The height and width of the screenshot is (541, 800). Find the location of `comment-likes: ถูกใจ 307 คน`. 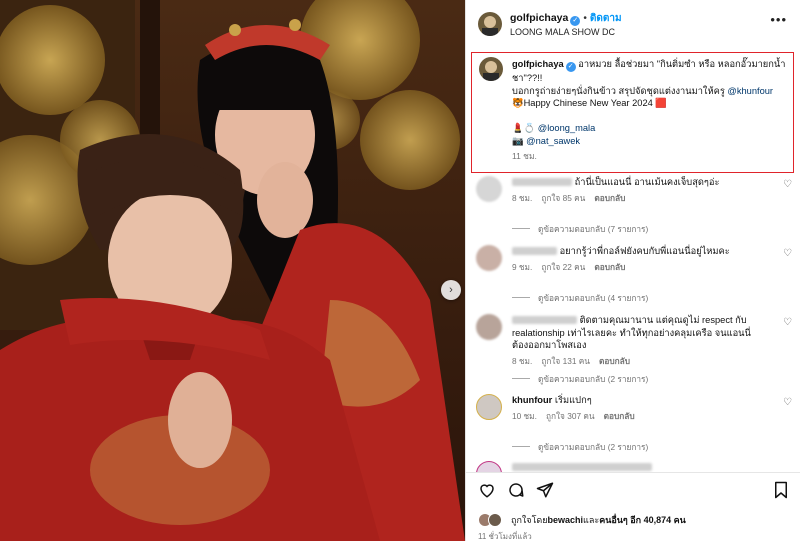

comment-likes: ถูกใจ 307 คน is located at coordinates (570, 416).